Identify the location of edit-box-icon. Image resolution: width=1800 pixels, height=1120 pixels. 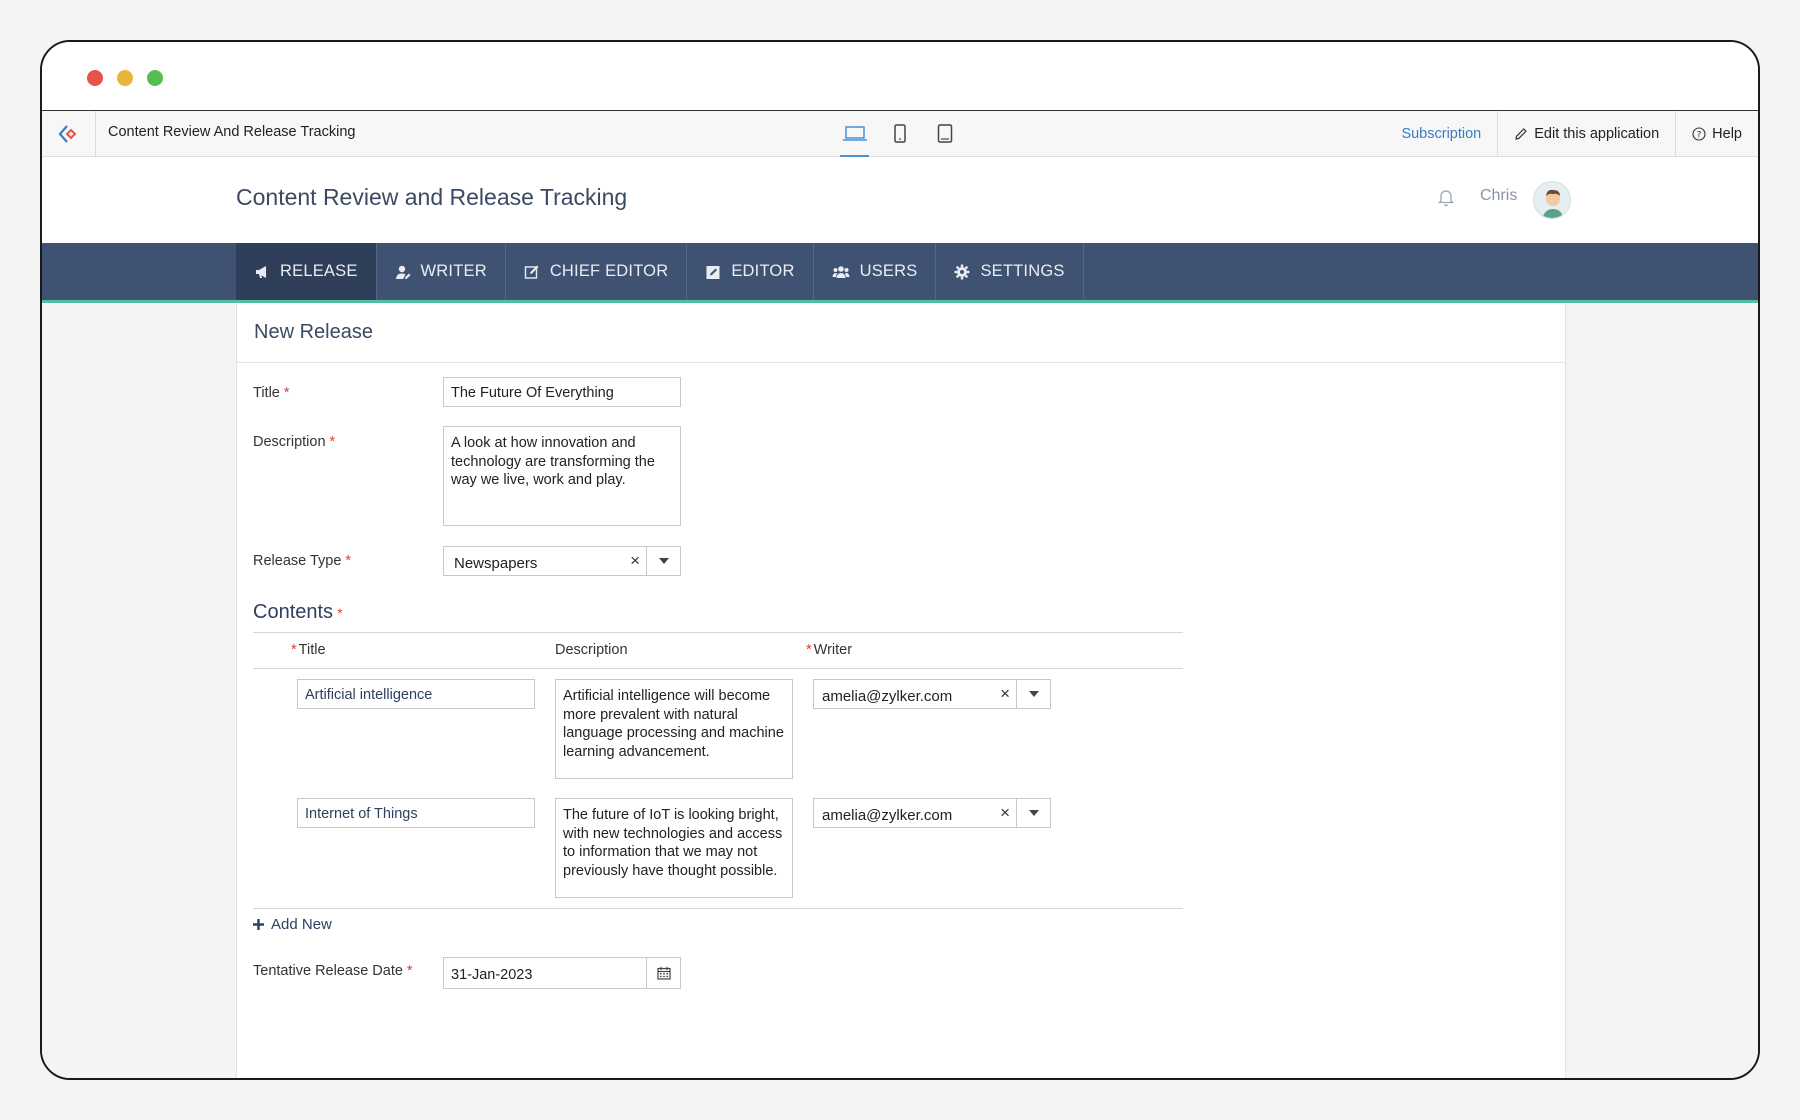
(531, 272).